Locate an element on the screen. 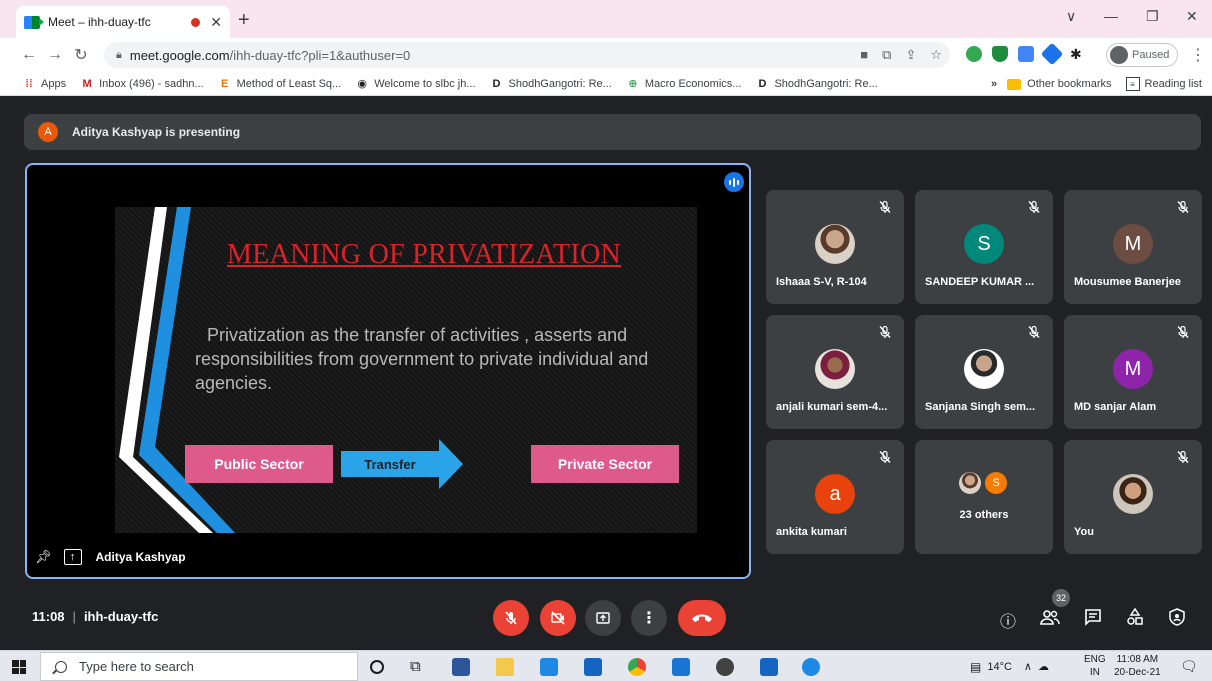 This screenshot has height=681, width=1212. restore-button: ❐ is located at coordinates (1152, 16).